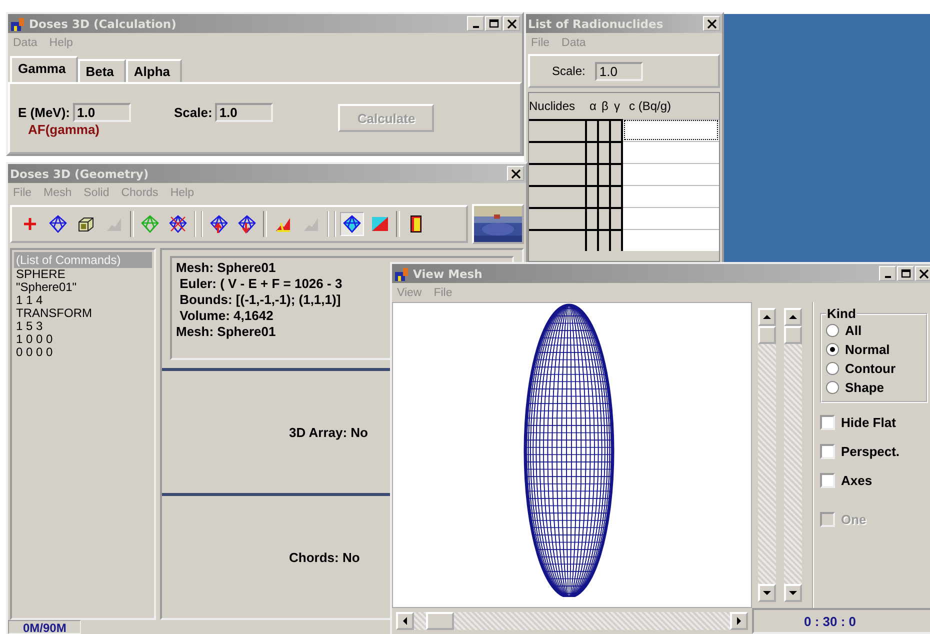  Describe the element at coordinates (328, 432) in the screenshot. I see `array-status: 3D Array: No` at that location.